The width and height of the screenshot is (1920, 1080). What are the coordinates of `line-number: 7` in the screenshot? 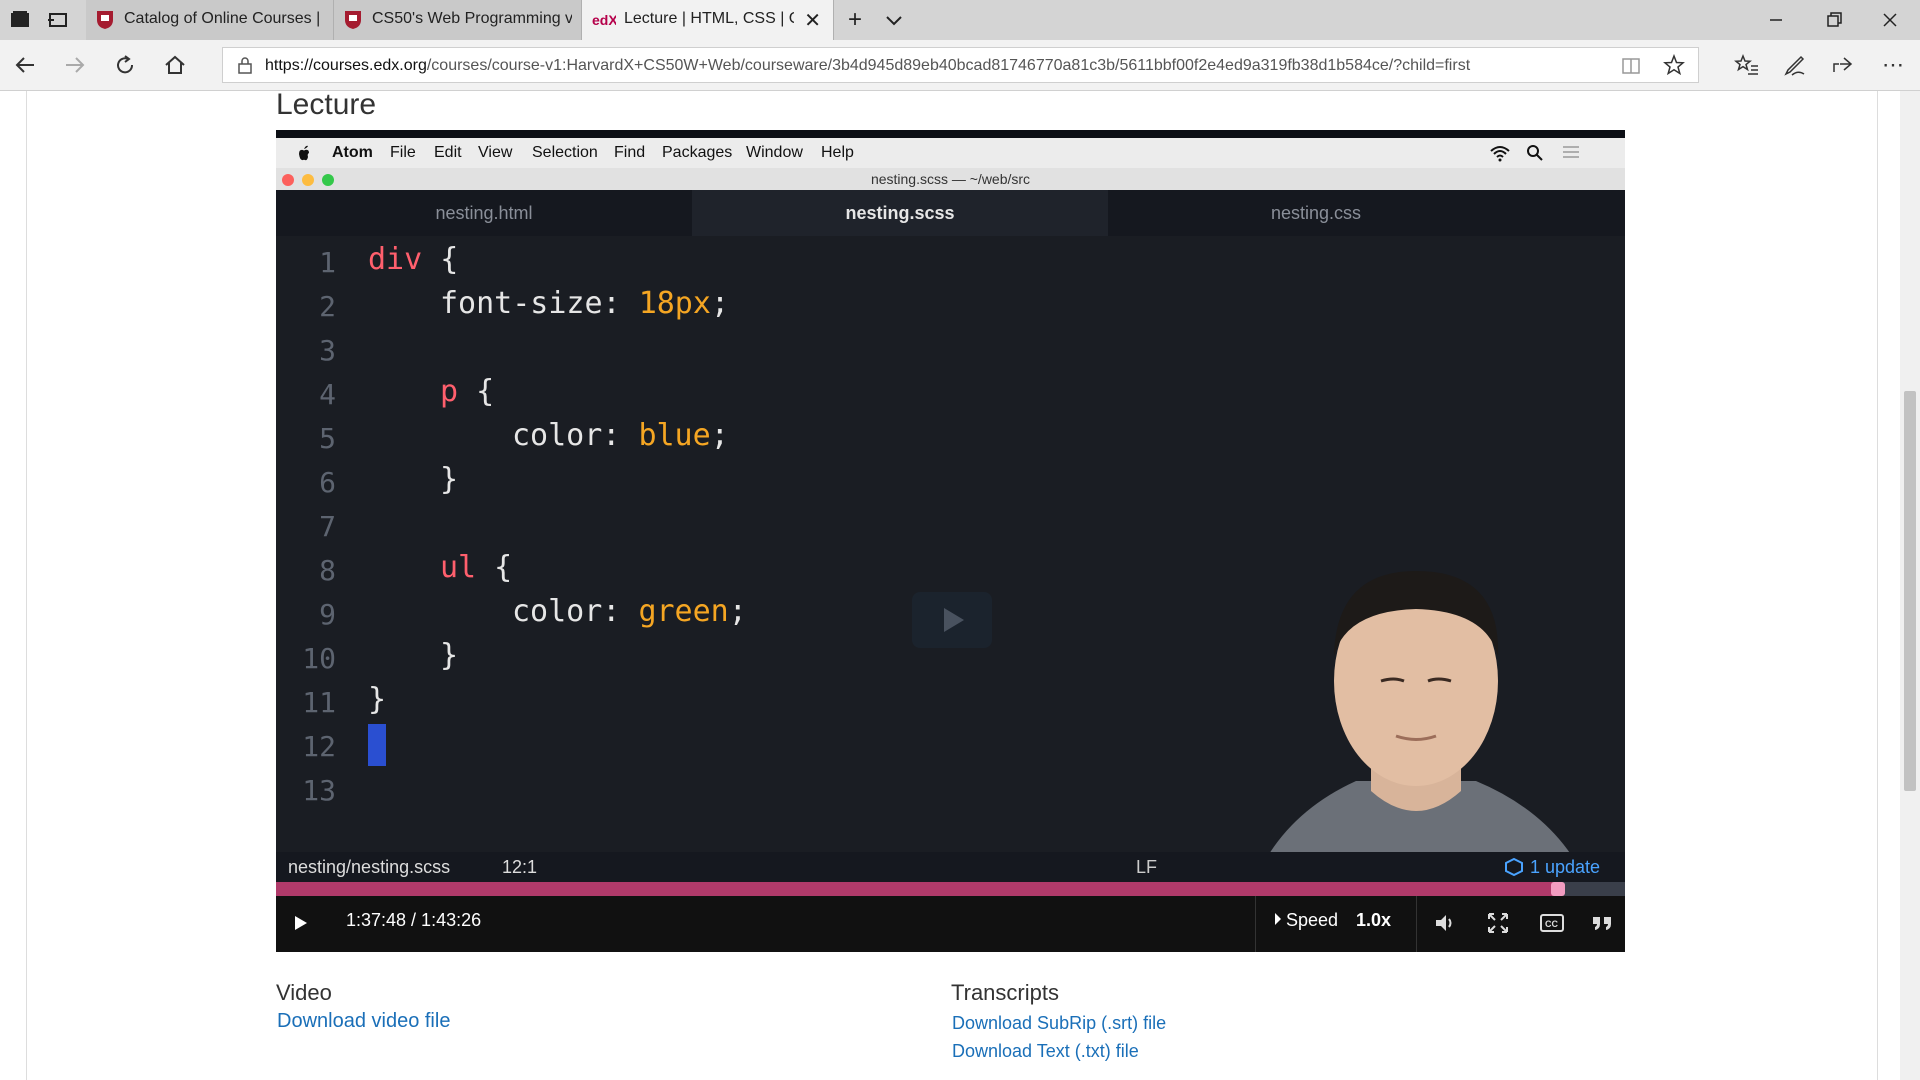 It's located at (327, 526).